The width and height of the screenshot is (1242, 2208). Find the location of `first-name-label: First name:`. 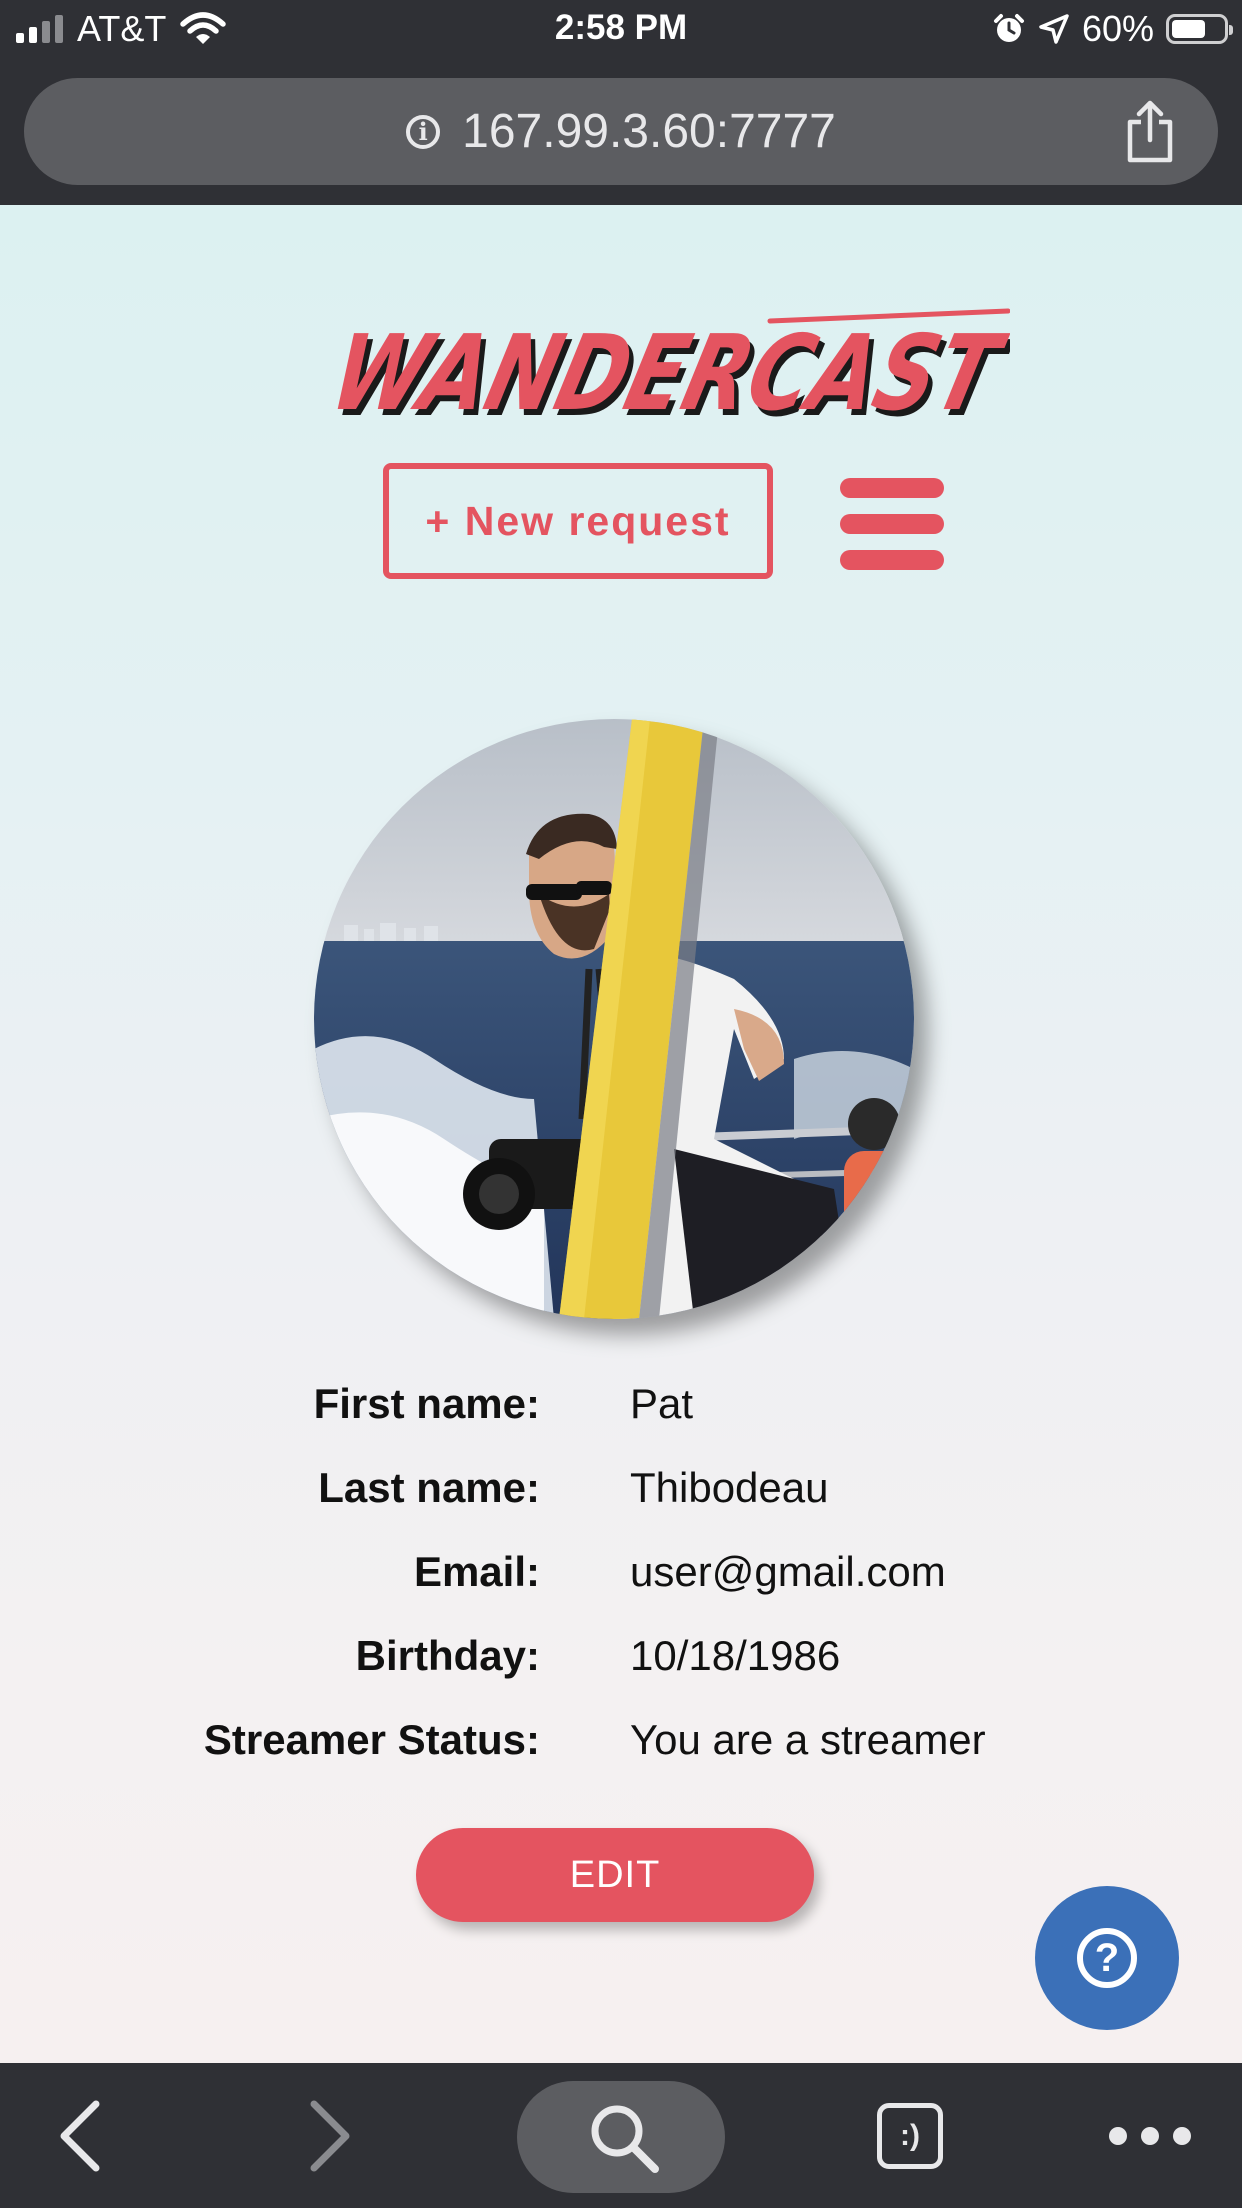

first-name-label: First name: is located at coordinates (426, 1403).